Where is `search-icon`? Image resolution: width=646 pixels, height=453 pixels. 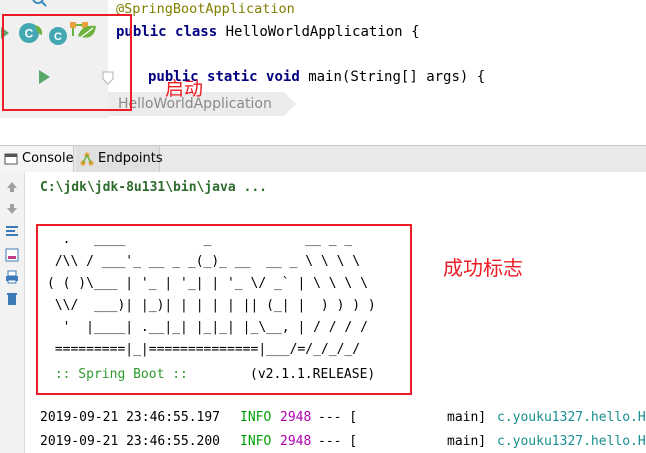 search-icon is located at coordinates (39, 3).